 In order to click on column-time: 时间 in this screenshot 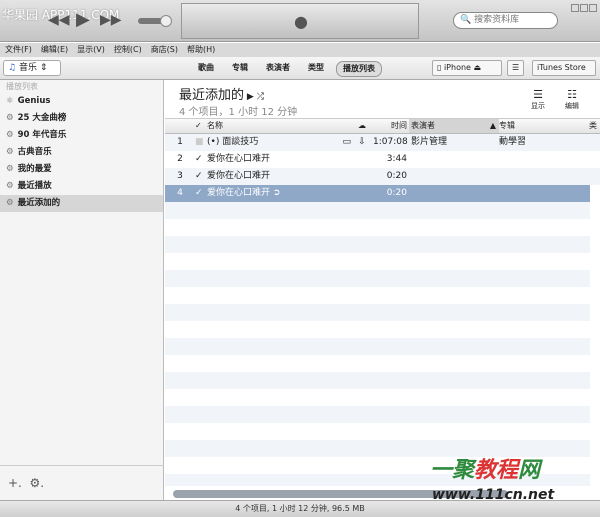, I will do `click(391, 126)`.